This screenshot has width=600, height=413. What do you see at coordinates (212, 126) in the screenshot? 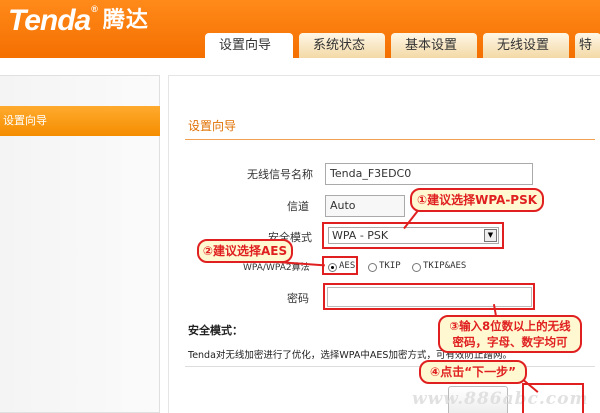
I see `page-title: 设置向导` at bounding box center [212, 126].